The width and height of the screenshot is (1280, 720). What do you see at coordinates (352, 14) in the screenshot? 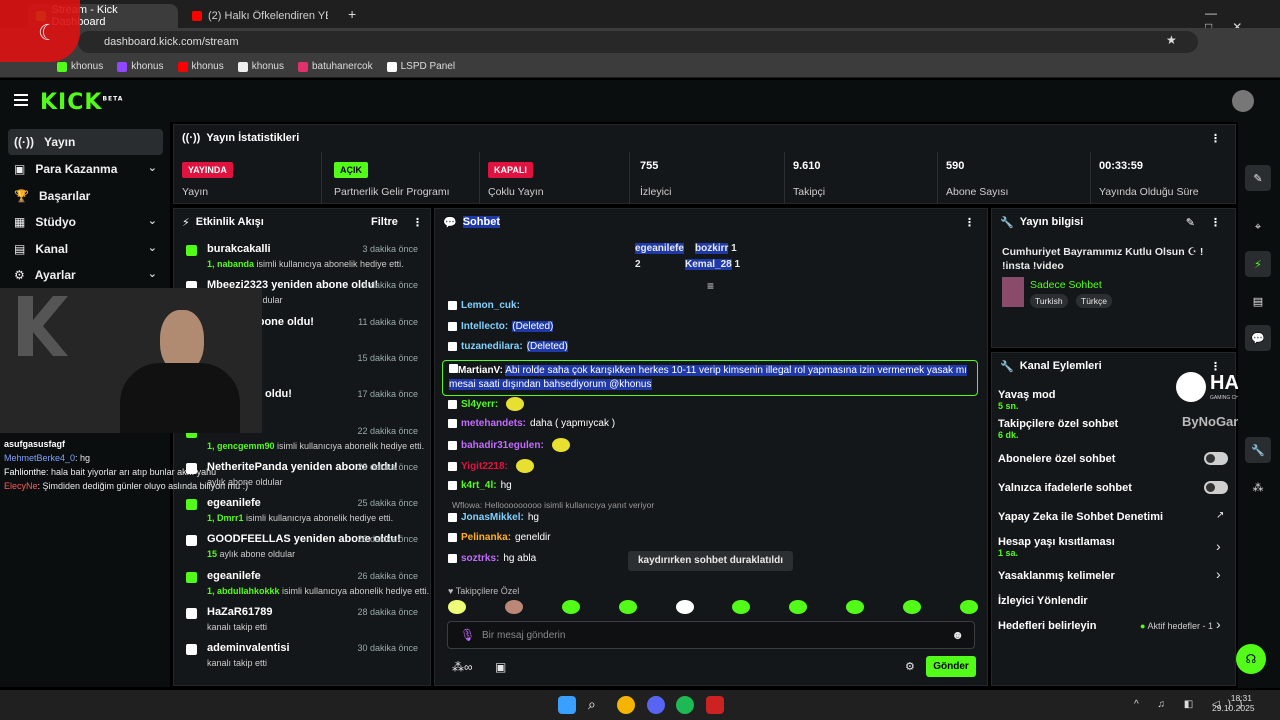
I see `new-tab-icon: +` at bounding box center [352, 14].